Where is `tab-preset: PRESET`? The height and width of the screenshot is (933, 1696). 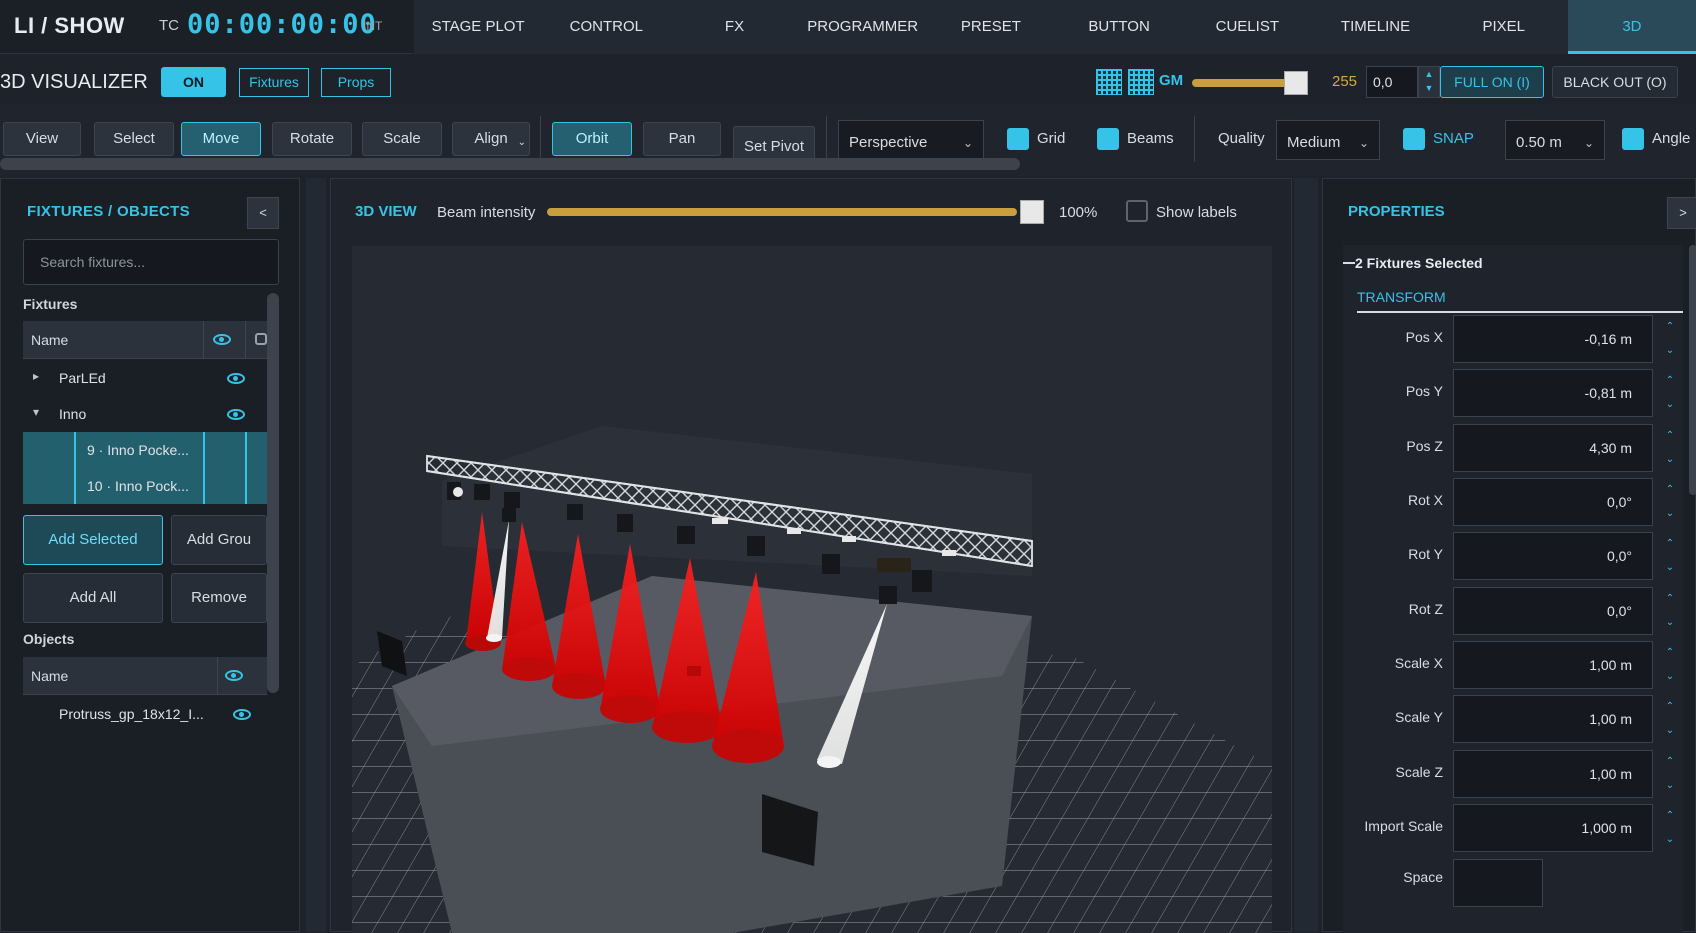 tab-preset: PRESET is located at coordinates (991, 27).